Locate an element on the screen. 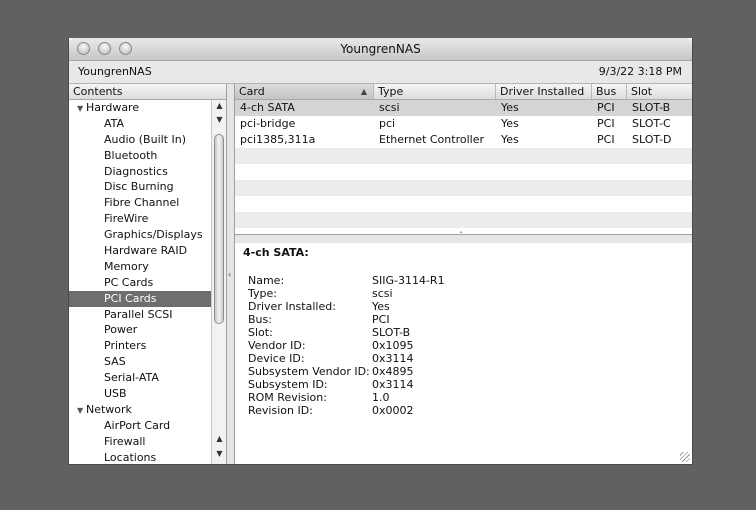 Image resolution: width=756 pixels, height=510 pixels. detail-field: Name: SIIG-3114-R1 is located at coordinates (346, 280).